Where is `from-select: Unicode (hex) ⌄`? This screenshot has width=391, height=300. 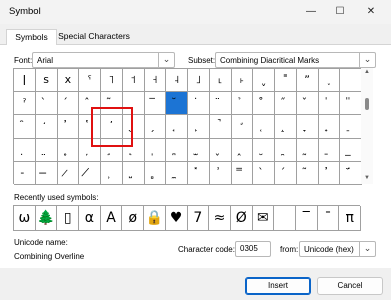 from-select: Unicode (hex) ⌄ is located at coordinates (337, 249).